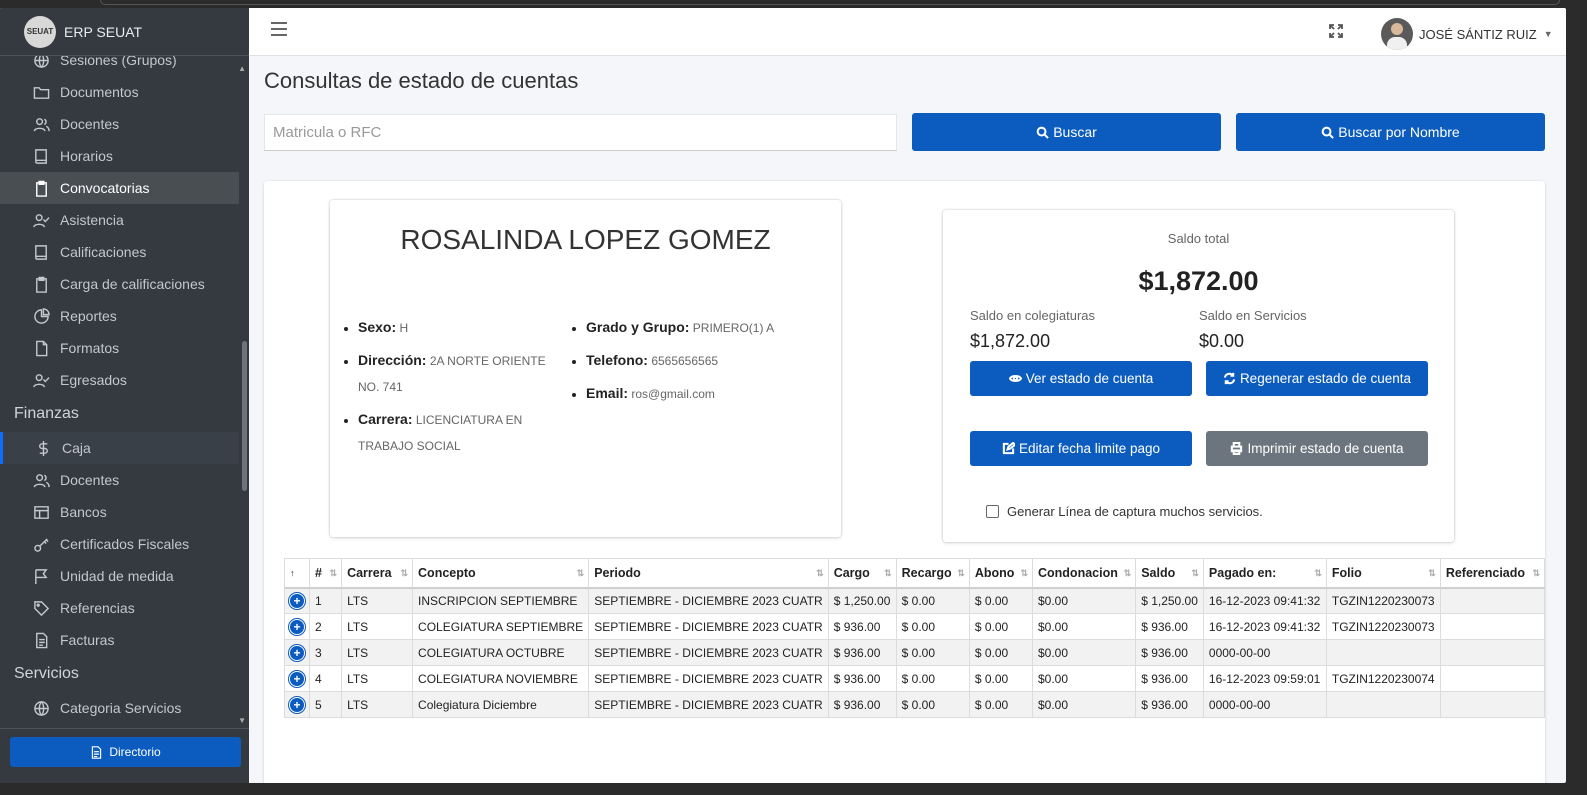 The height and width of the screenshot is (795, 1587). Describe the element at coordinates (1158, 572) in the screenshot. I see `column-header-label: Saldo` at that location.